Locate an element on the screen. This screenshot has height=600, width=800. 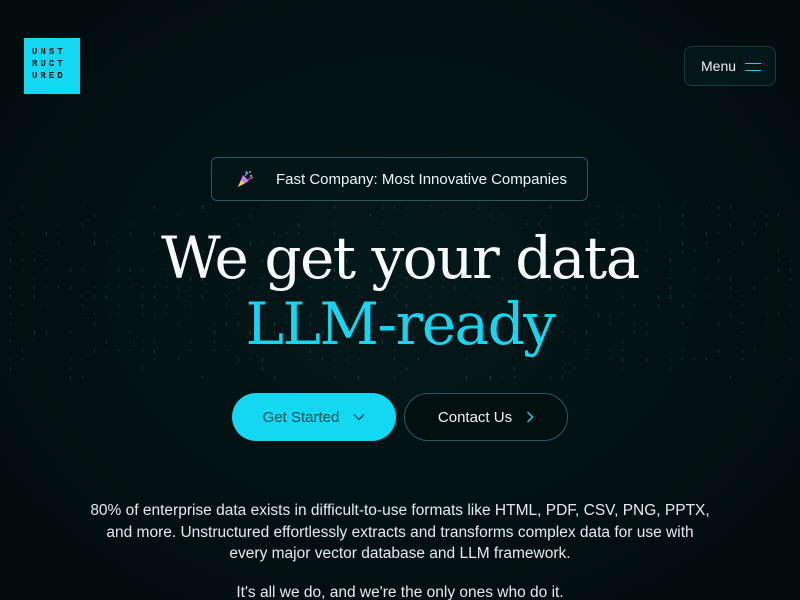
contact-us-label: Contact Us is located at coordinates (475, 417).